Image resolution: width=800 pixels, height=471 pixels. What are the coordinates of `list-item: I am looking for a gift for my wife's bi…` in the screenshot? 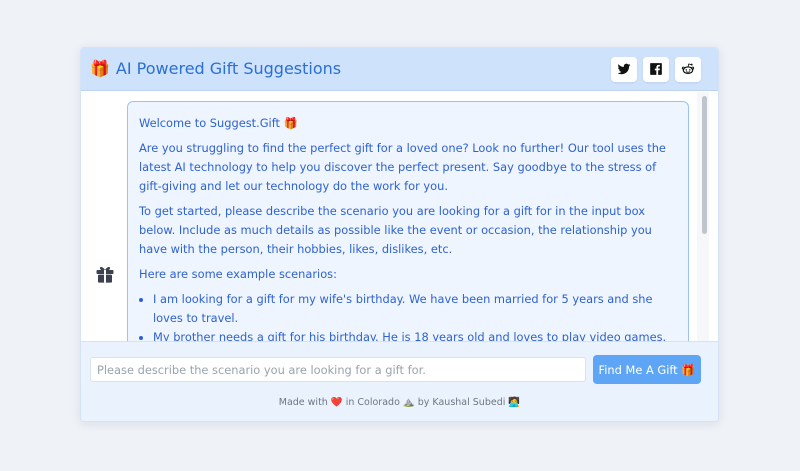 It's located at (415, 309).